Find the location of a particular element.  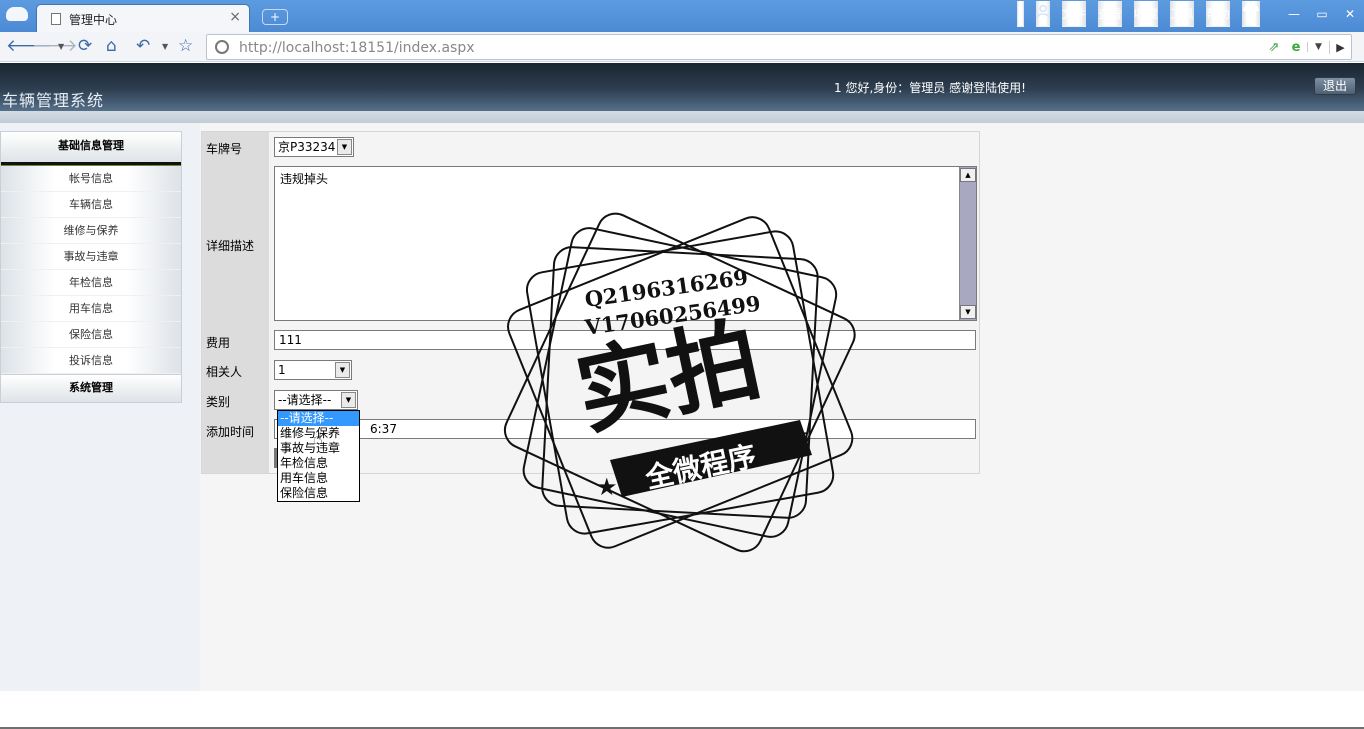

undo-icon: ↶ is located at coordinates (143, 46).